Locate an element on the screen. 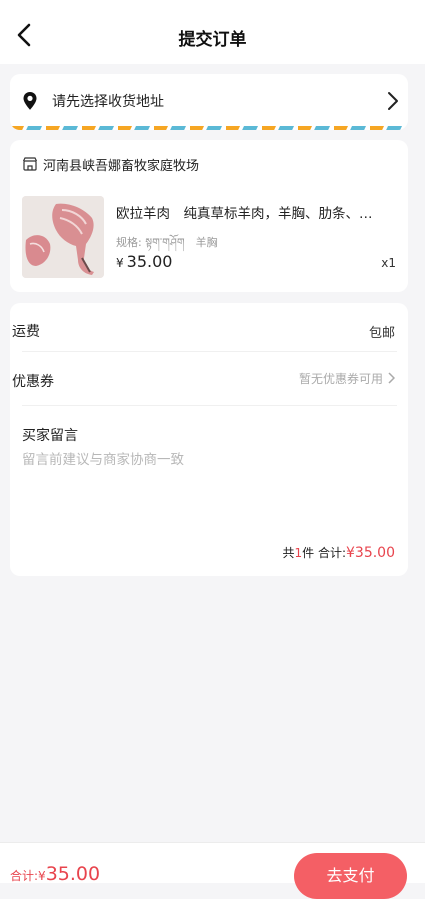  bottom-bar: 合计:¥35.00 去支付 is located at coordinates (212, 870).